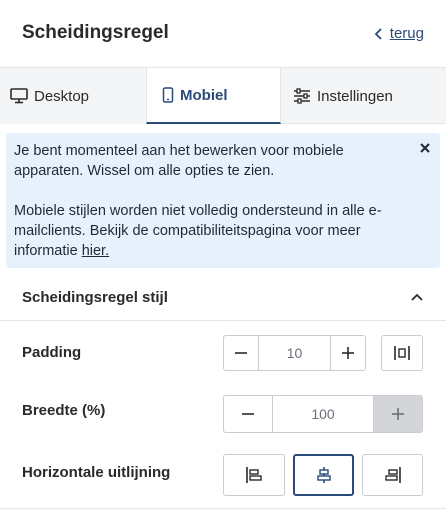 The height and width of the screenshot is (516, 446). I want to click on tab-mobile: Mobiel, so click(213, 96).